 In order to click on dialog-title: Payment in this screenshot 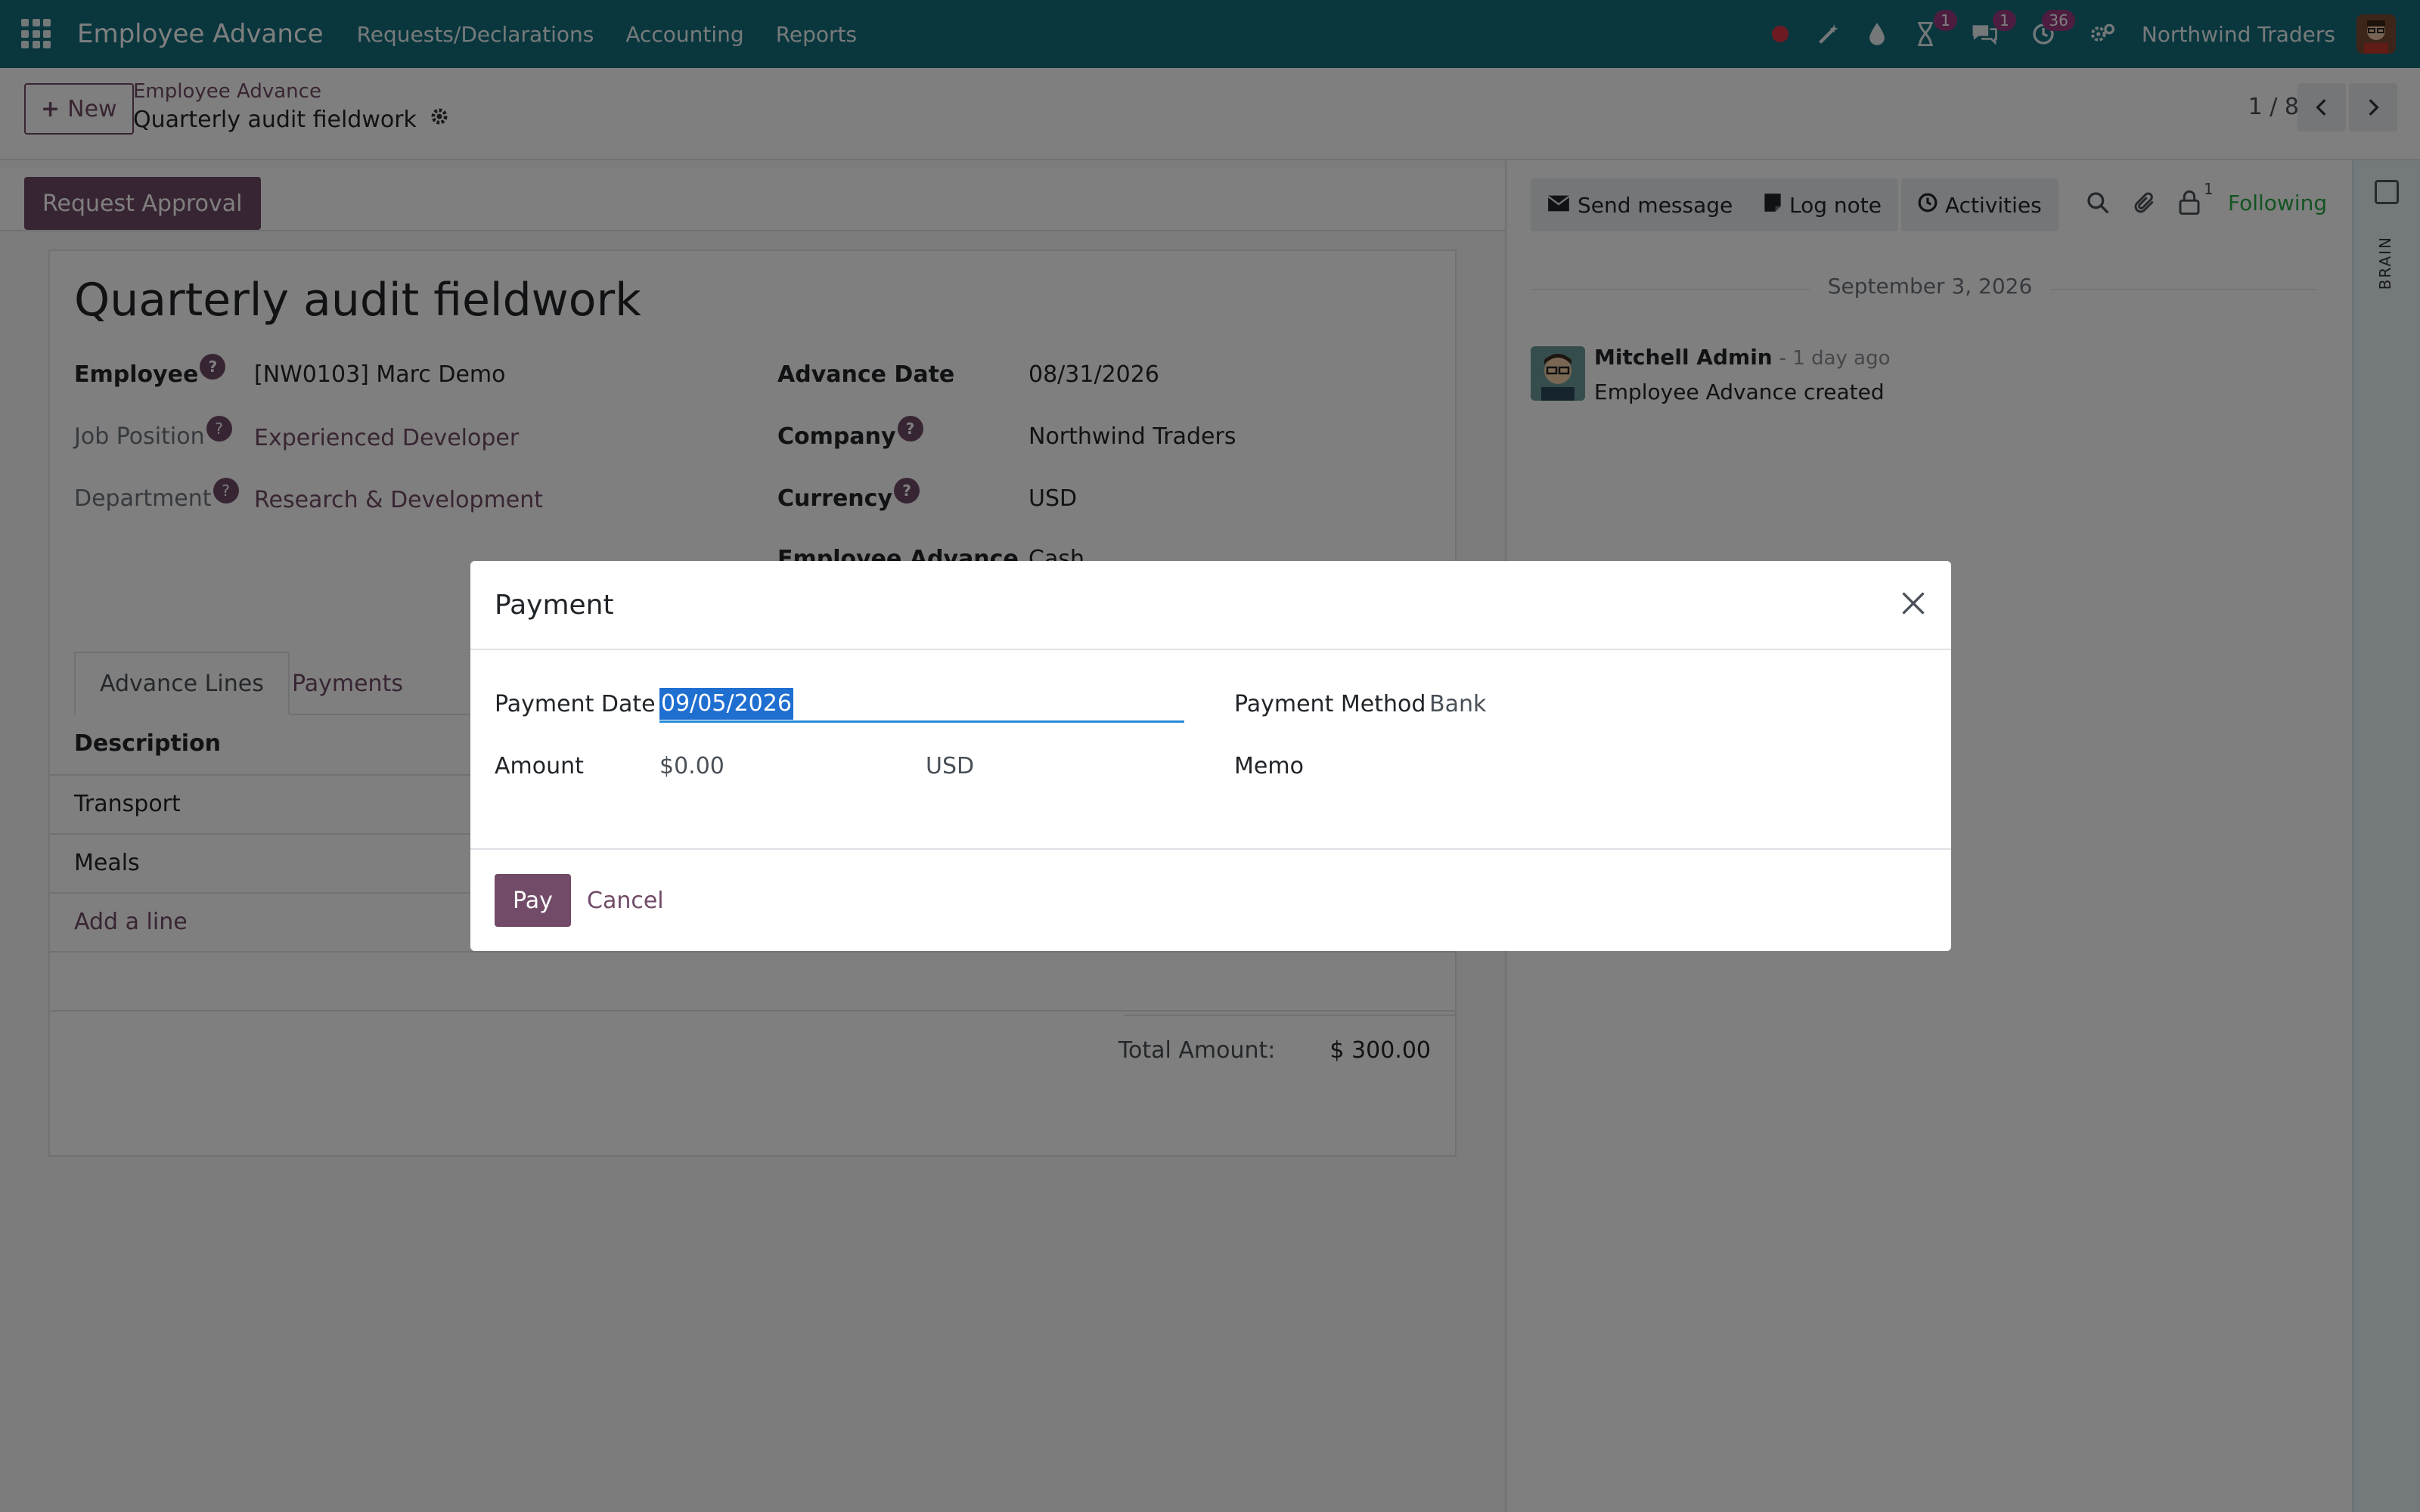, I will do `click(554, 605)`.